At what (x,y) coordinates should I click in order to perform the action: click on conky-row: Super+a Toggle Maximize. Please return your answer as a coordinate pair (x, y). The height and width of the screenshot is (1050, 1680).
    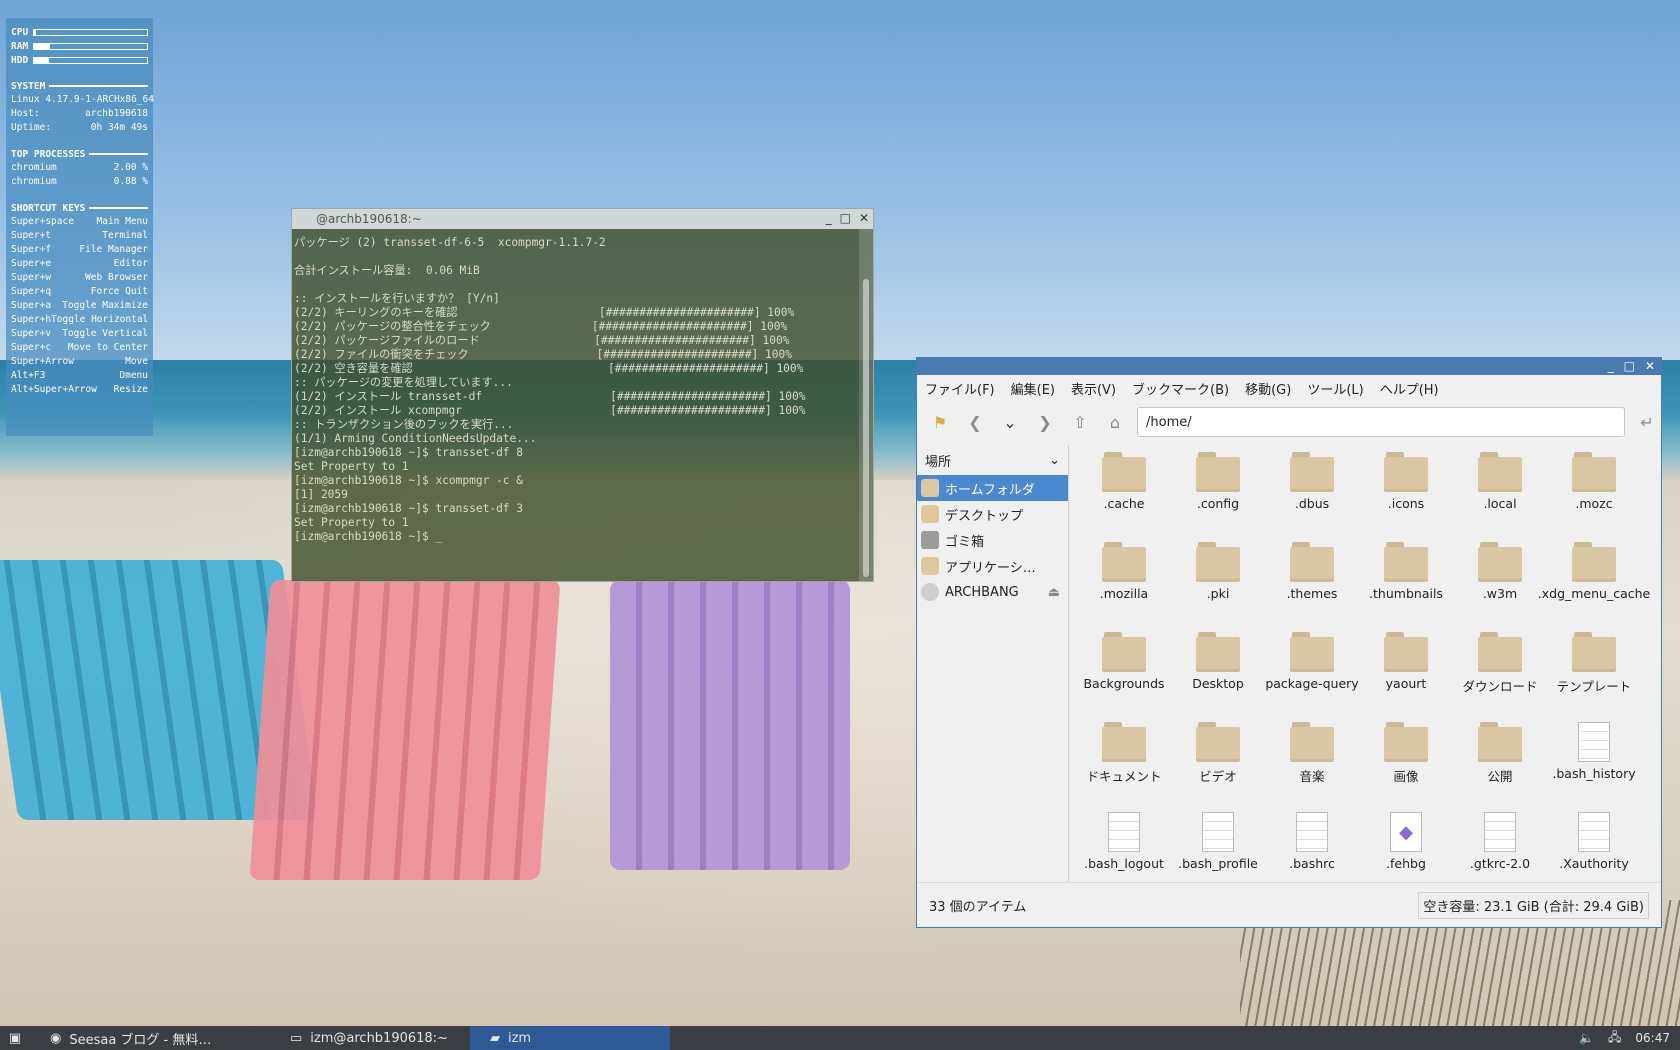
    Looking at the image, I should click on (79, 306).